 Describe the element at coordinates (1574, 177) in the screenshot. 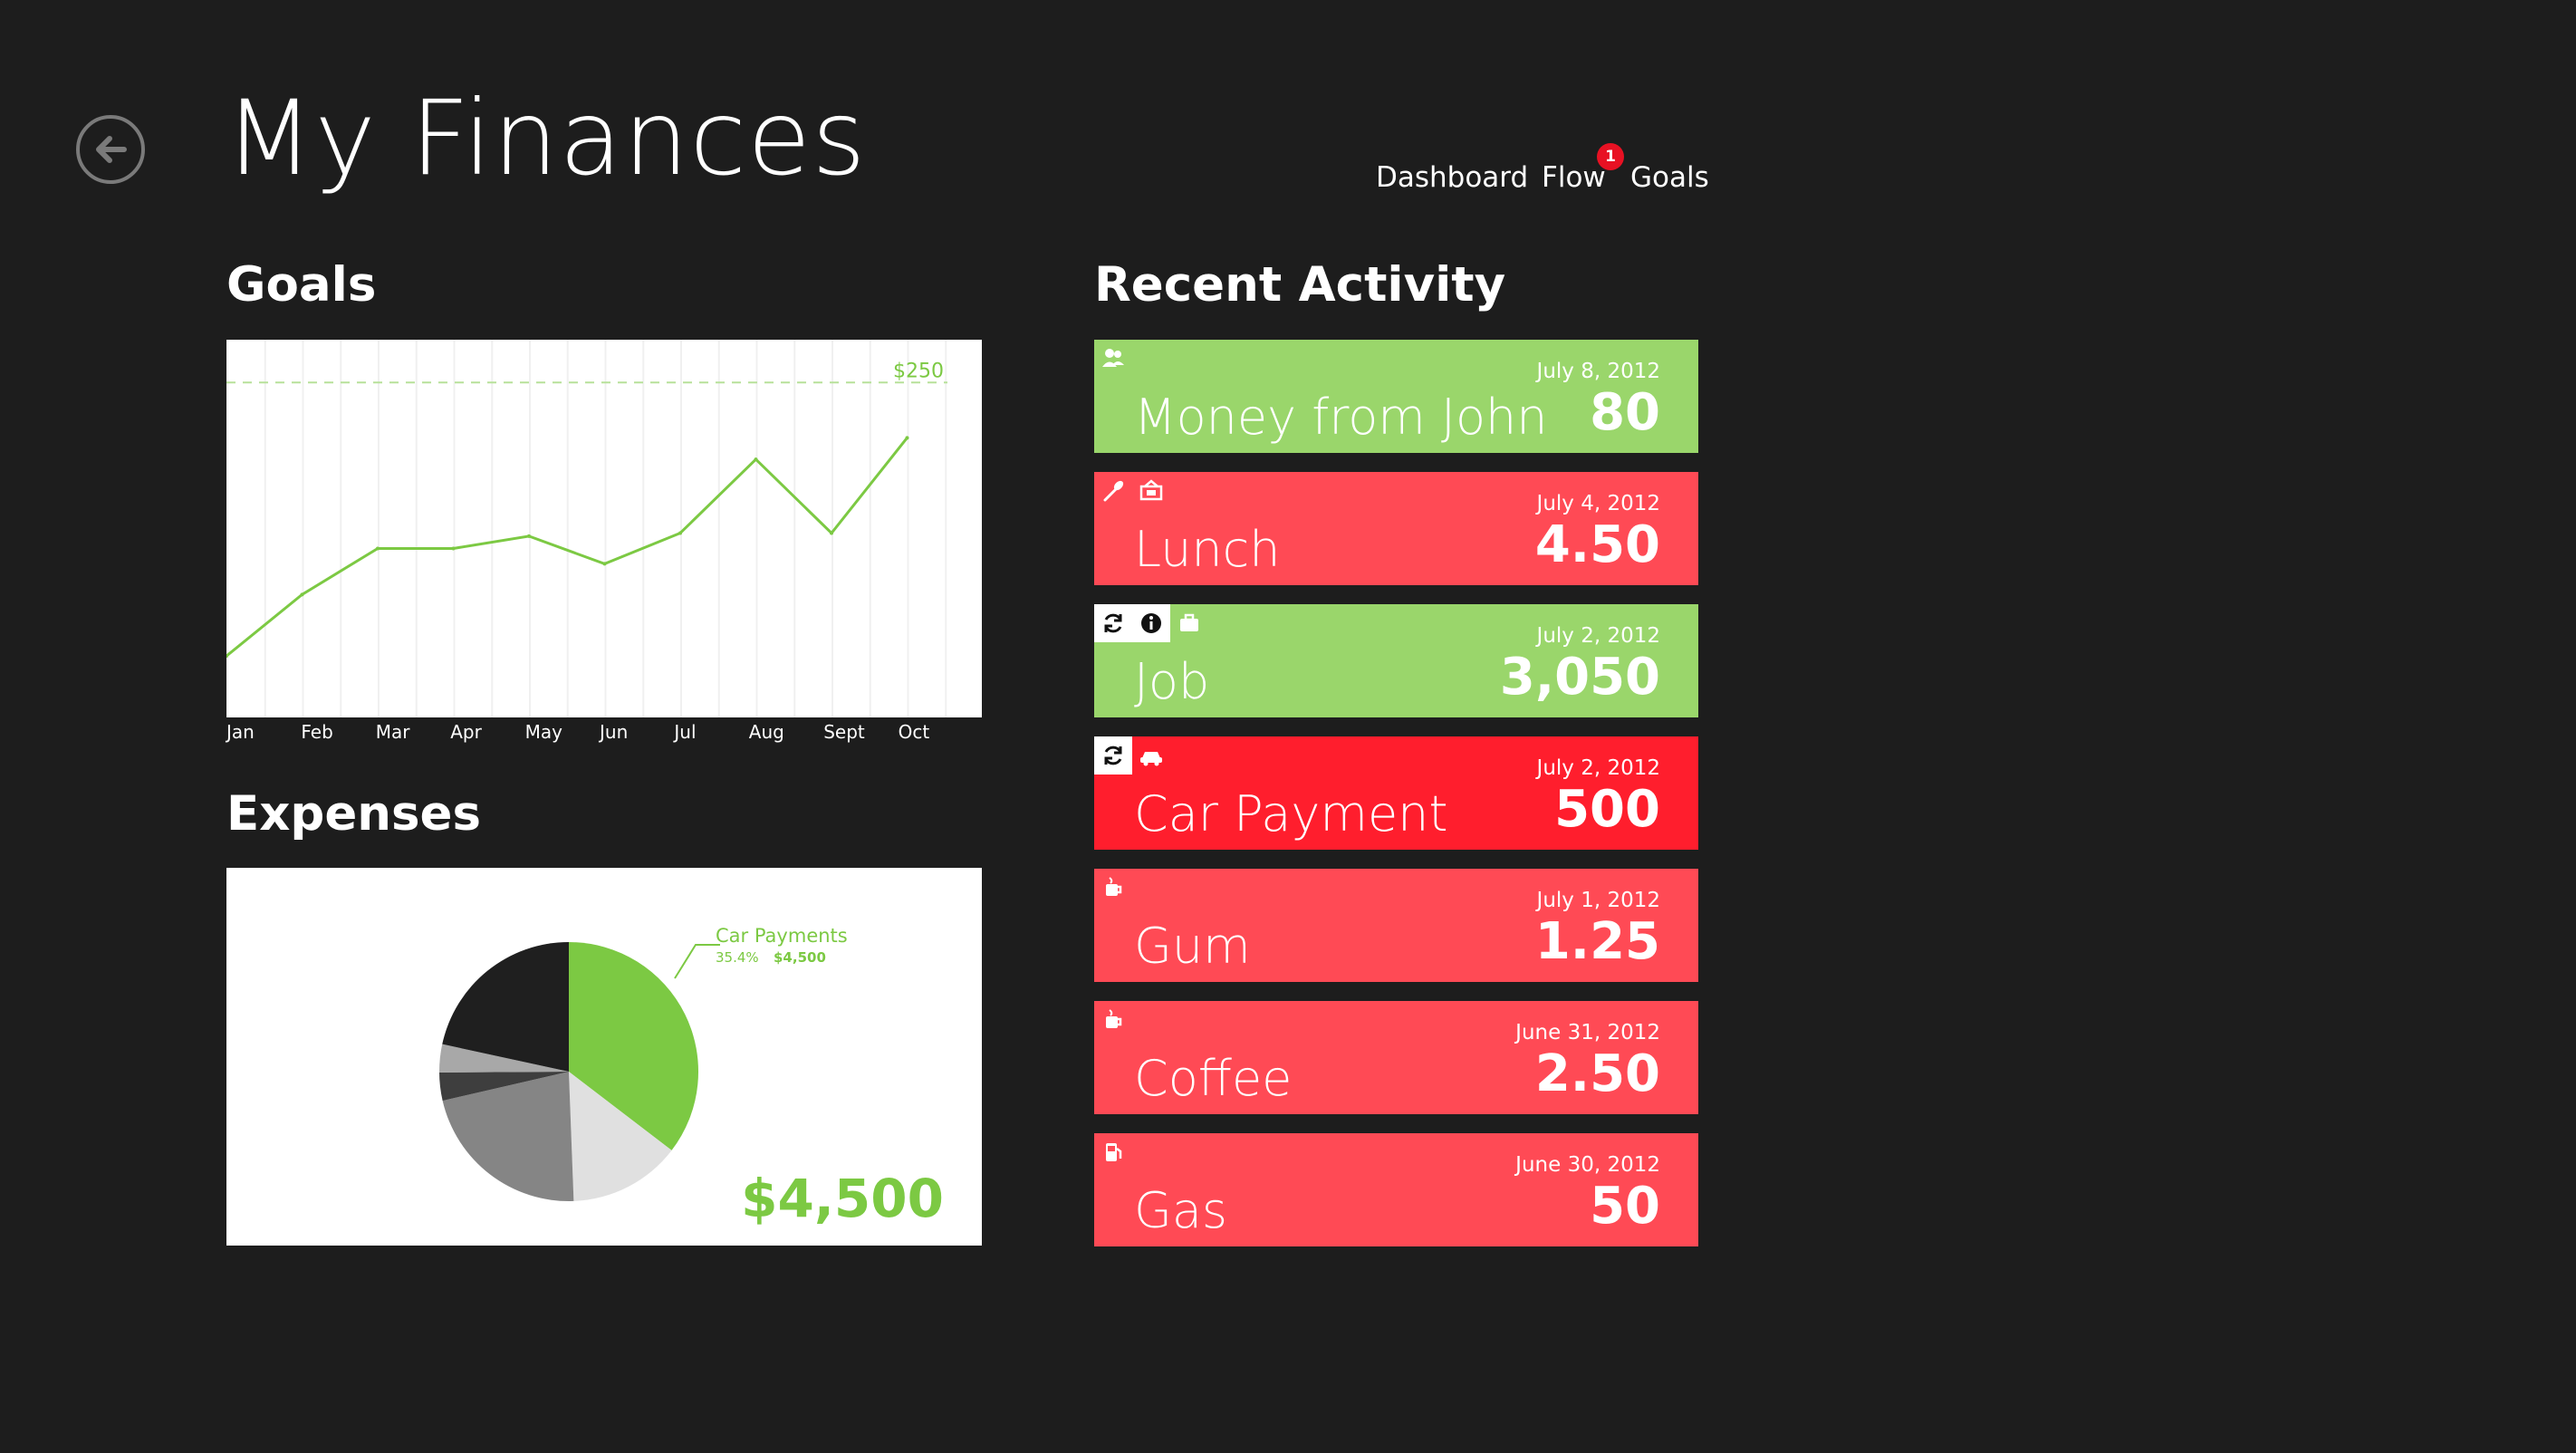

I see `nav-flow: Flow` at that location.